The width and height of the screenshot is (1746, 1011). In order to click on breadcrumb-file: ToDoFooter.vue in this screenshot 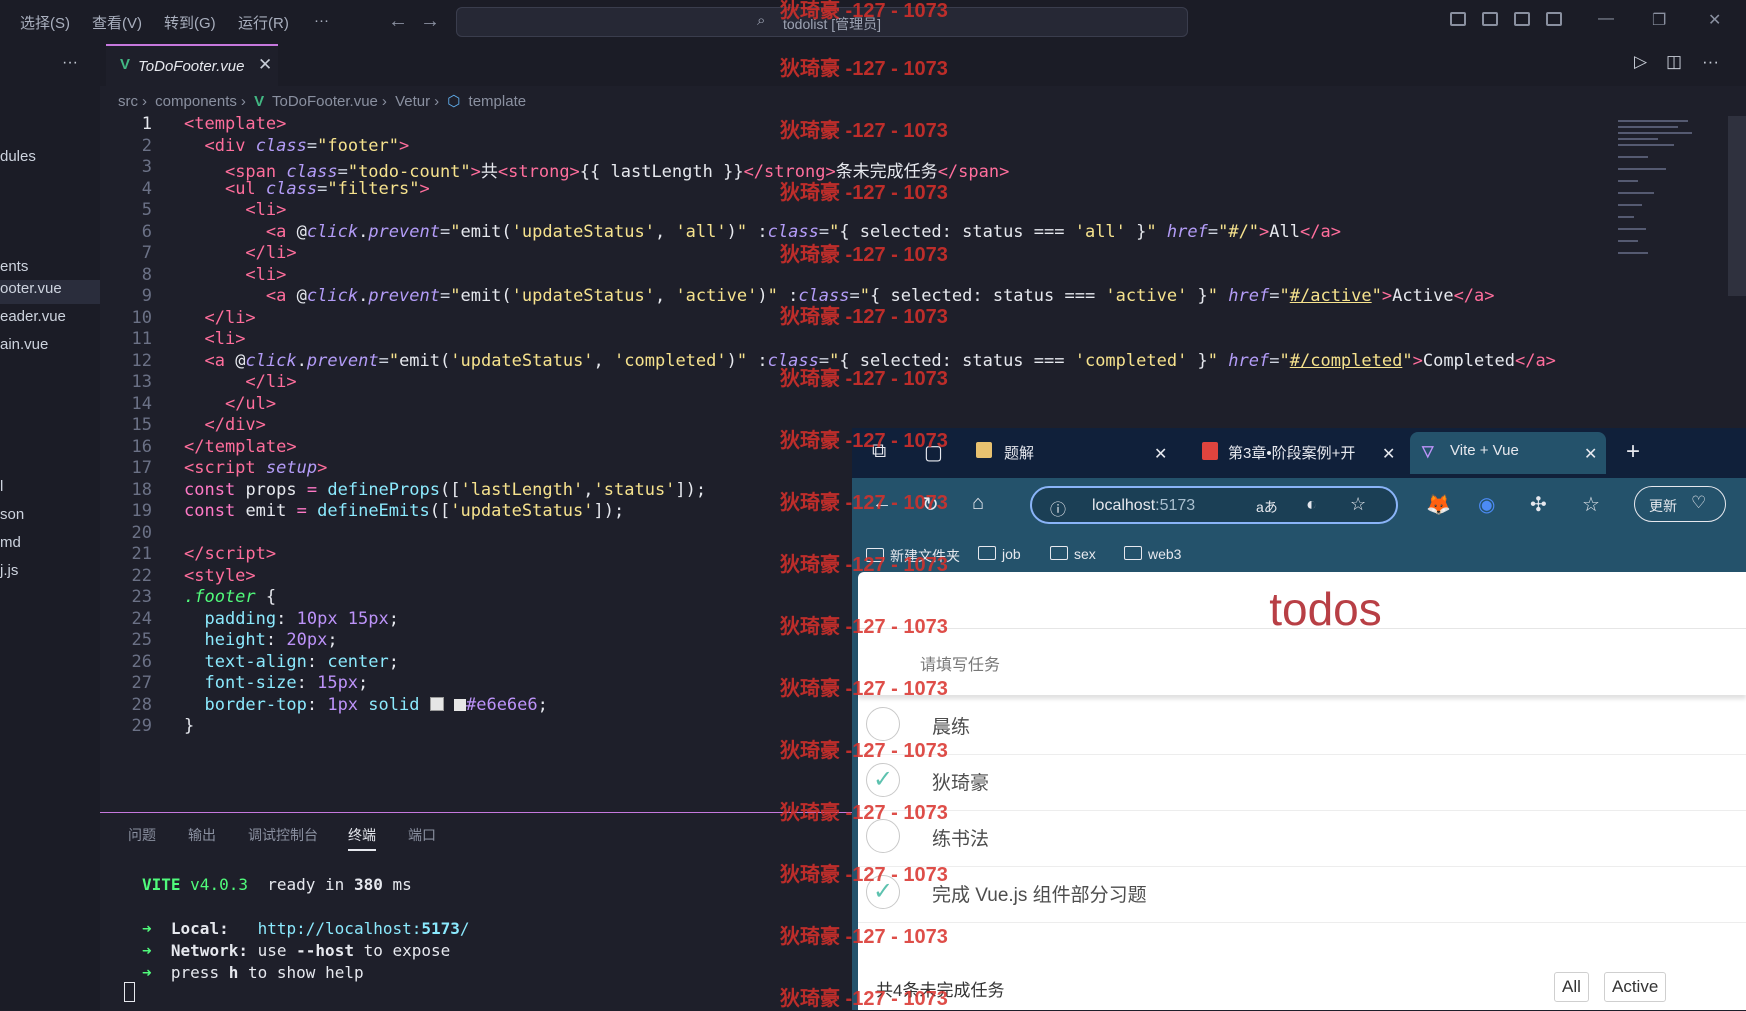, I will do `click(325, 101)`.